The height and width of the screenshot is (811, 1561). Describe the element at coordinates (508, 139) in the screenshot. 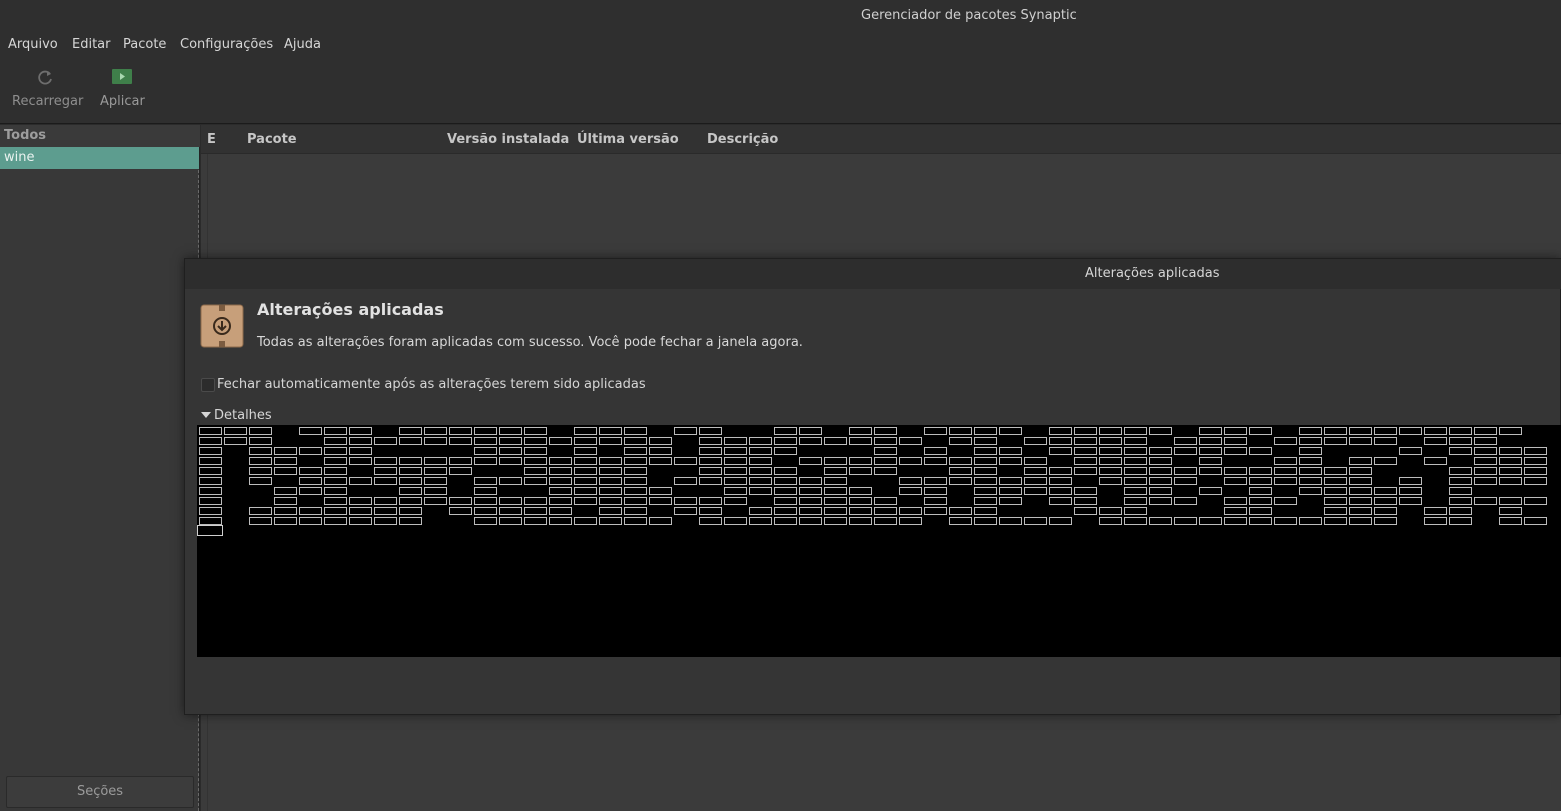

I see `column-installed-version: Versão instalada` at that location.